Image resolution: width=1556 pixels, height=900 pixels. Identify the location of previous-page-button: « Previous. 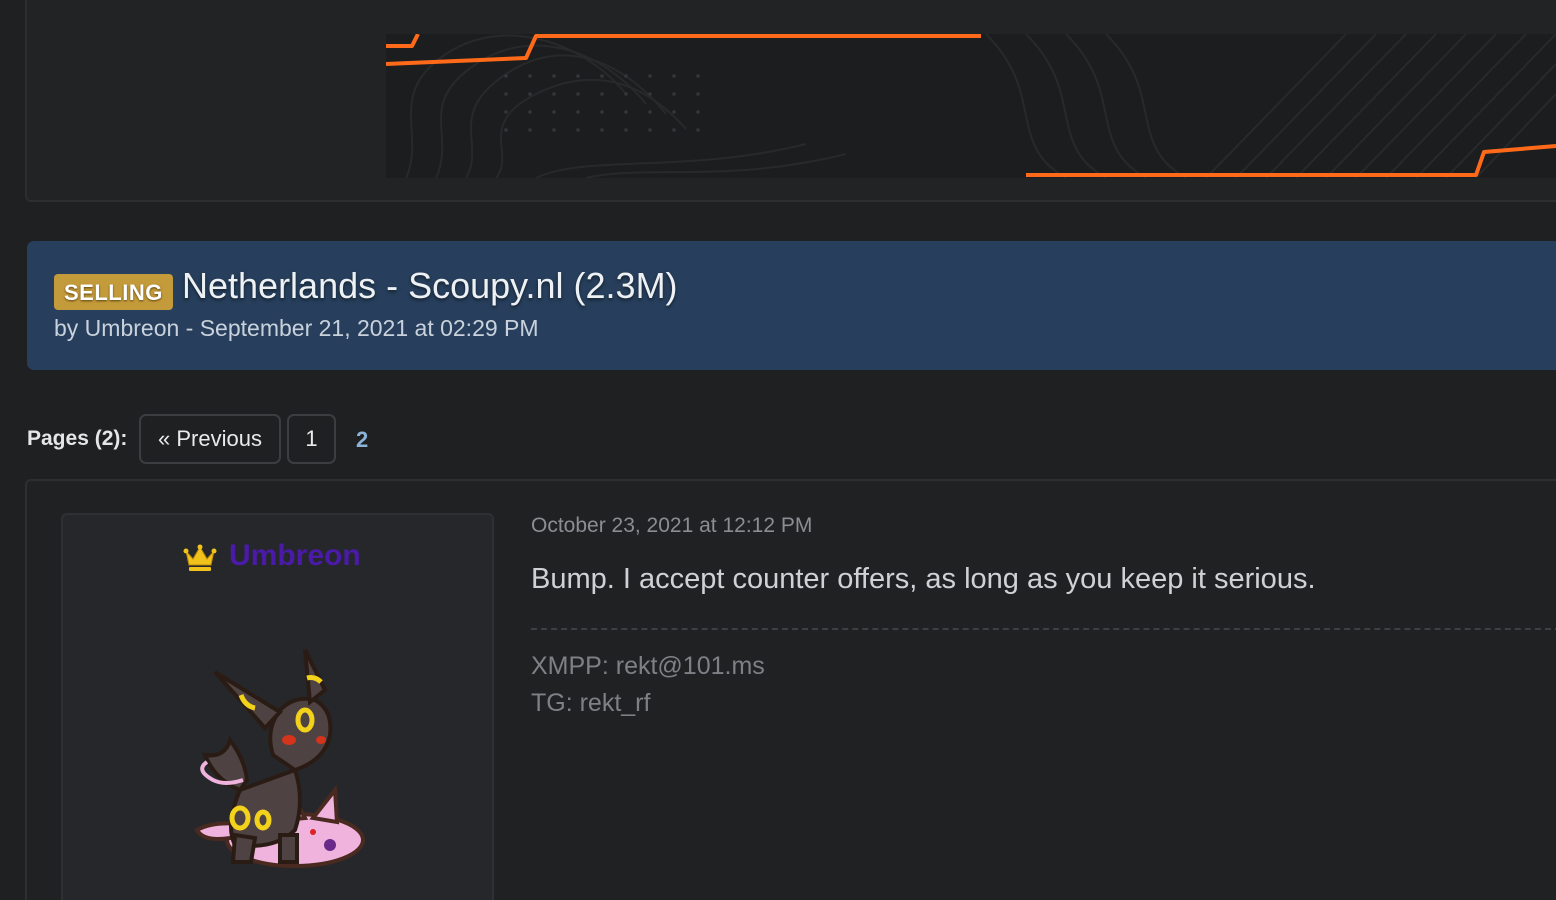
(210, 439).